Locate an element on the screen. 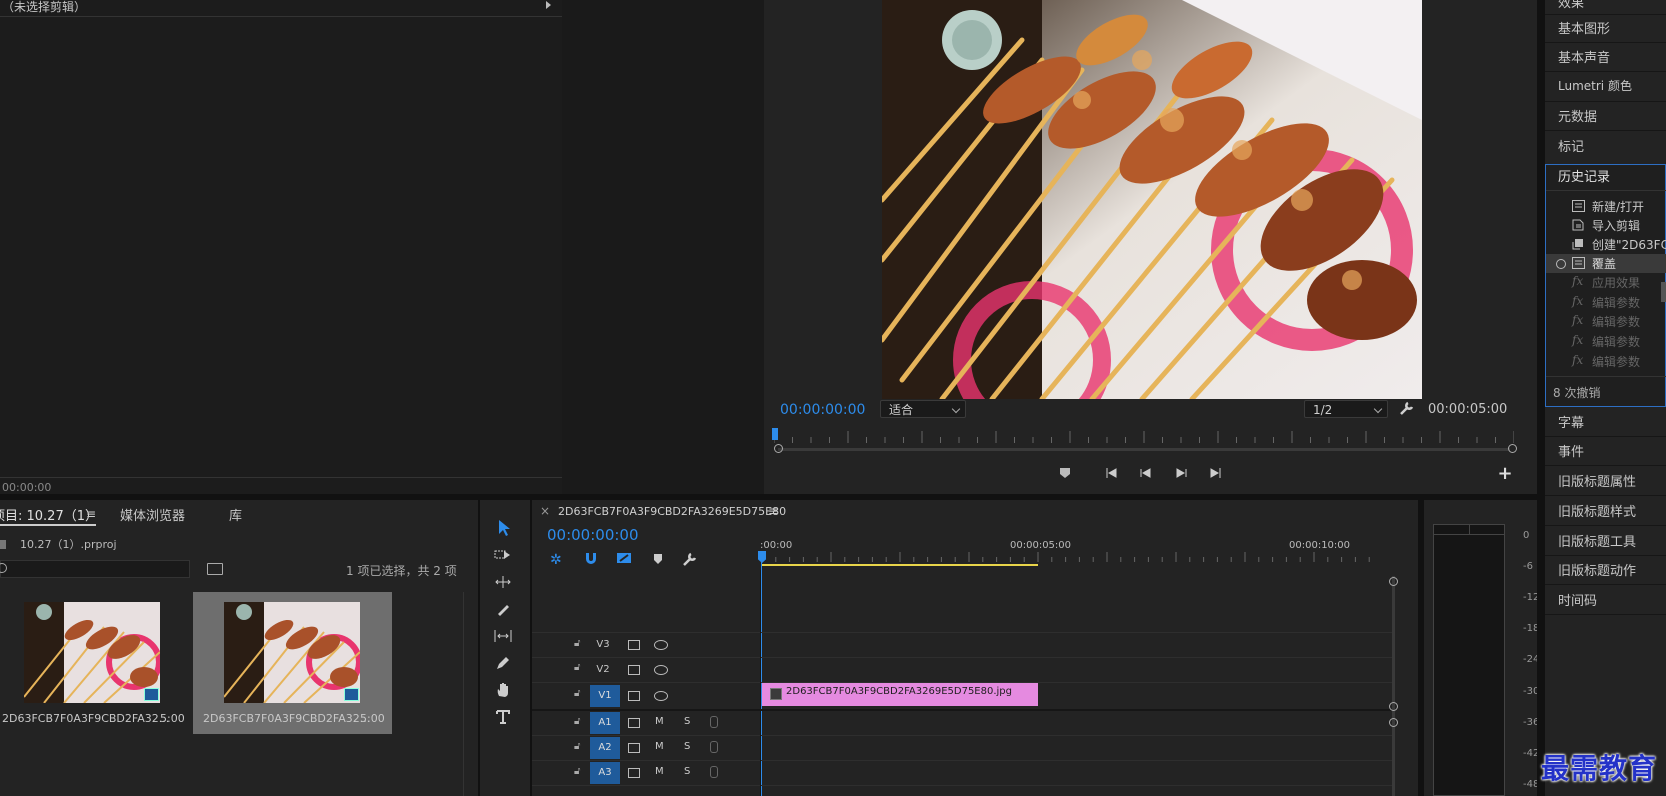 This screenshot has height=796, width=1666. timeline-vertical-scrollbar is located at coordinates (1393, 686).